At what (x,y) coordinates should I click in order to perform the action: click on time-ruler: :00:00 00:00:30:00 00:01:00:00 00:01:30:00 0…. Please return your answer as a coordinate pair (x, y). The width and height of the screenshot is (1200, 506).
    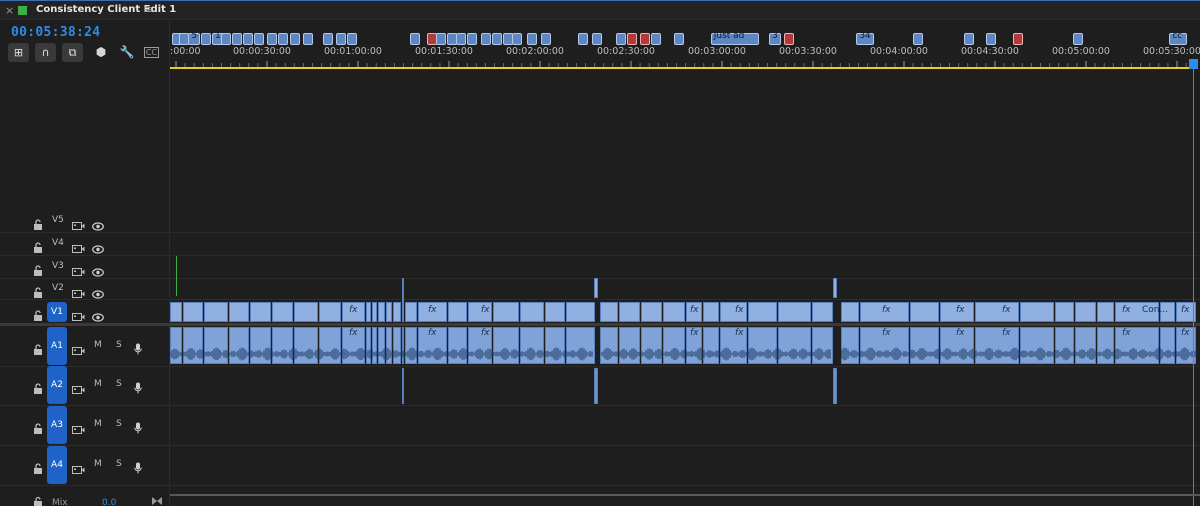
    Looking at the image, I should click on (685, 49).